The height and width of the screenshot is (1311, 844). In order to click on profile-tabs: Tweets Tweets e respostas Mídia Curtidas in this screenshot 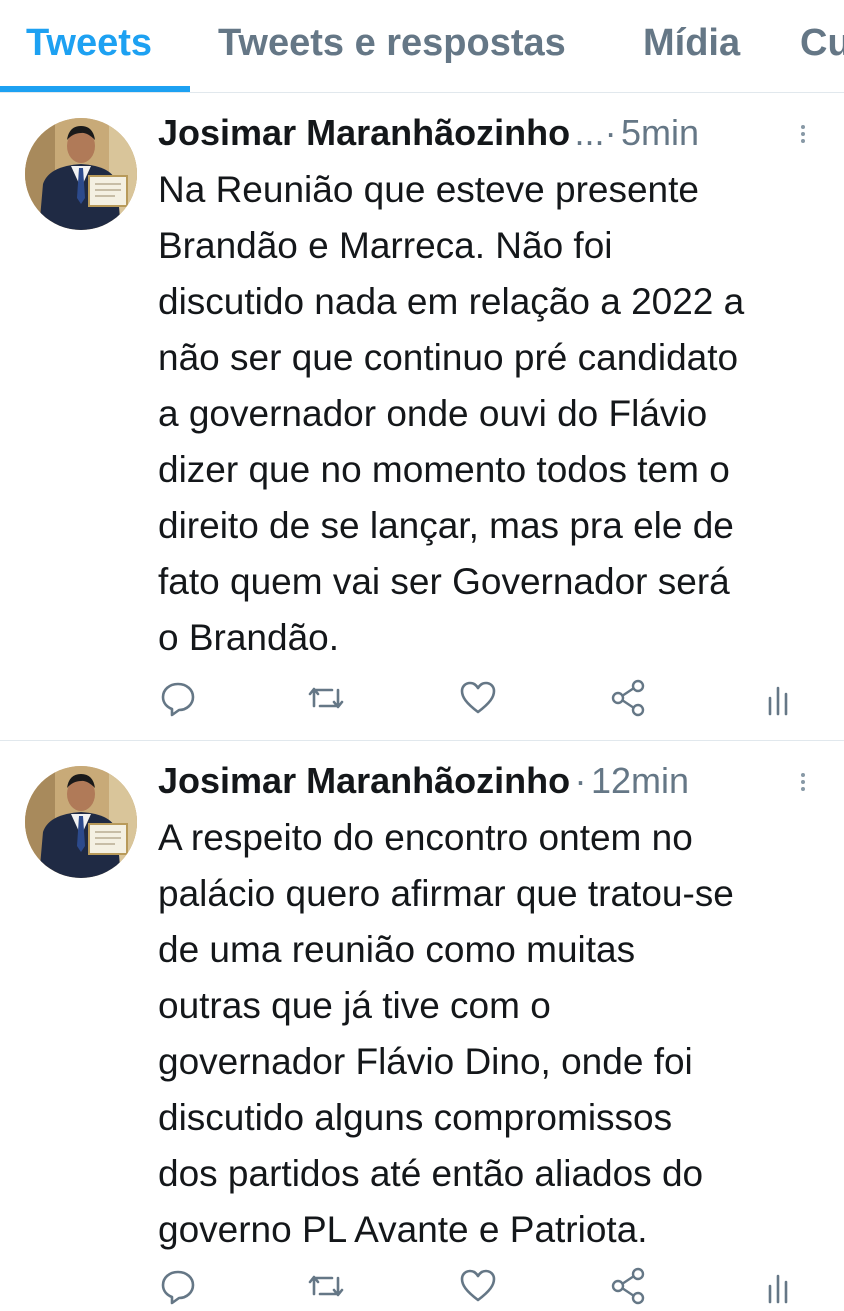, I will do `click(422, 46)`.